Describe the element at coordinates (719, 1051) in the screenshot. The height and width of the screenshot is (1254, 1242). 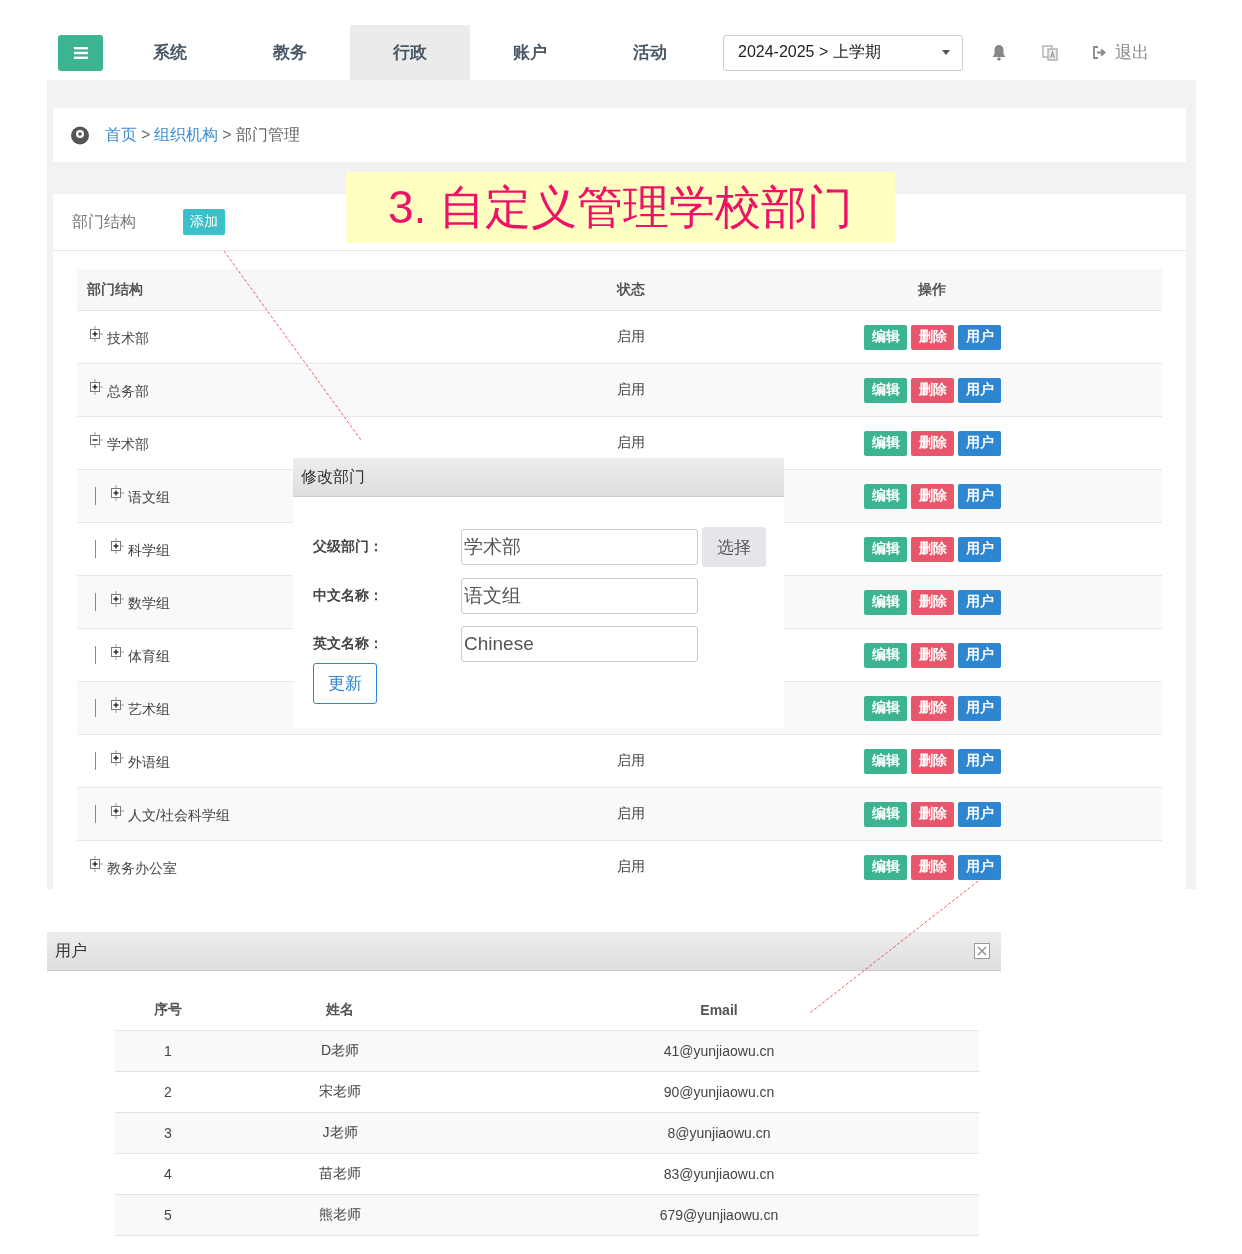
I see `table-cell-text: 41@yunjiaowu.cn` at that location.